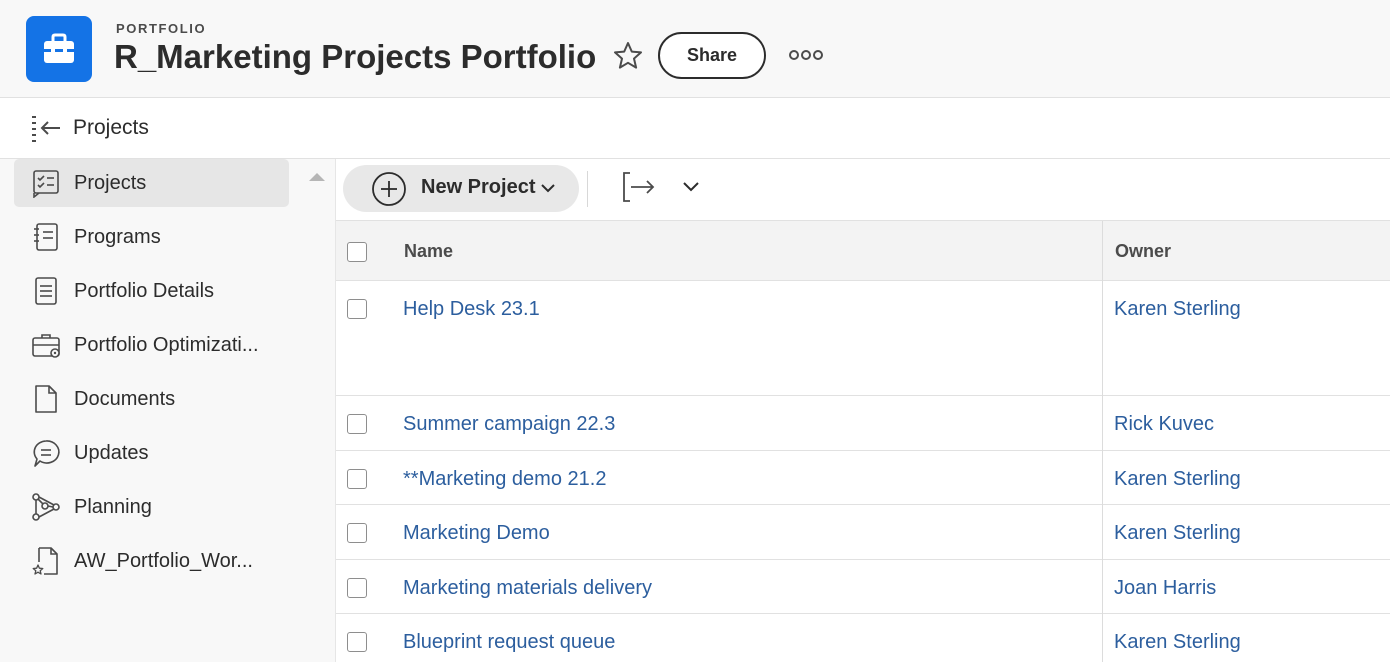 The width and height of the screenshot is (1390, 662). What do you see at coordinates (110, 182) in the screenshot?
I see `sidebar-item-label: Projects` at bounding box center [110, 182].